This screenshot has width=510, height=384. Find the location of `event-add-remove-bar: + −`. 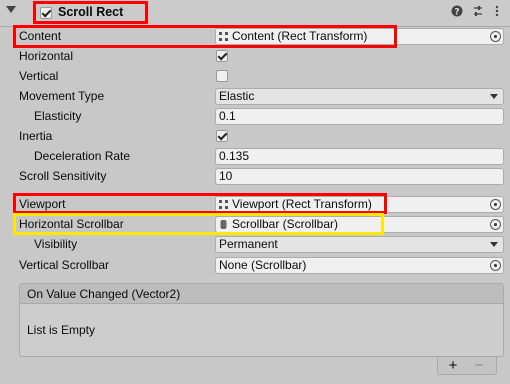

event-add-remove-bar: + − is located at coordinates (467, 366).